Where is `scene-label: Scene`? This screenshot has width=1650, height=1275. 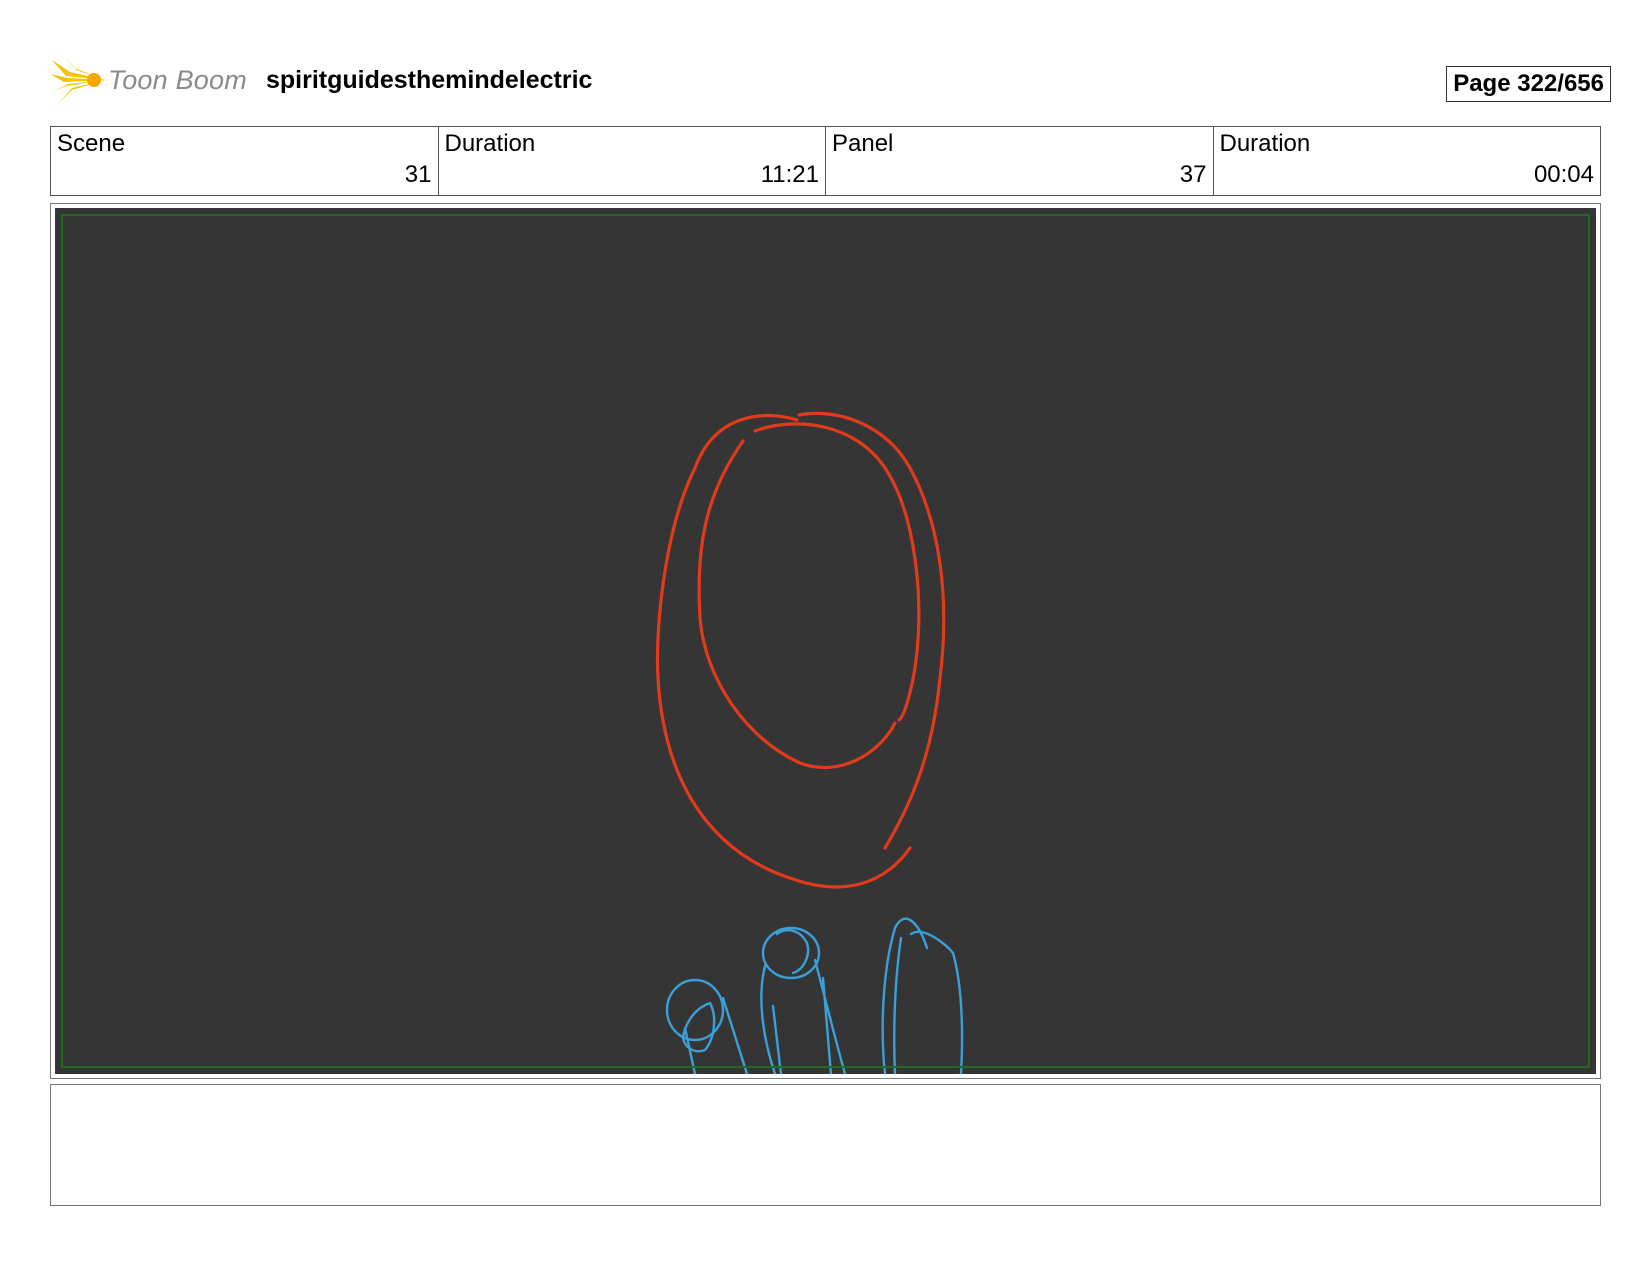 scene-label: Scene is located at coordinates (91, 143).